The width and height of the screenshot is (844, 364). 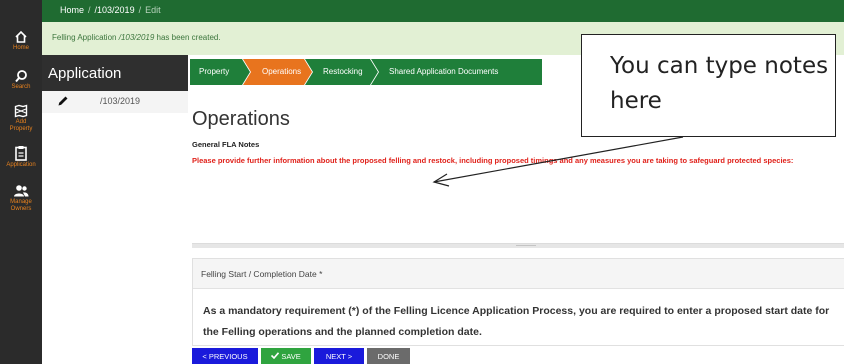 What do you see at coordinates (719, 83) in the screenshot?
I see `annotation-text: You can type notes here` at bounding box center [719, 83].